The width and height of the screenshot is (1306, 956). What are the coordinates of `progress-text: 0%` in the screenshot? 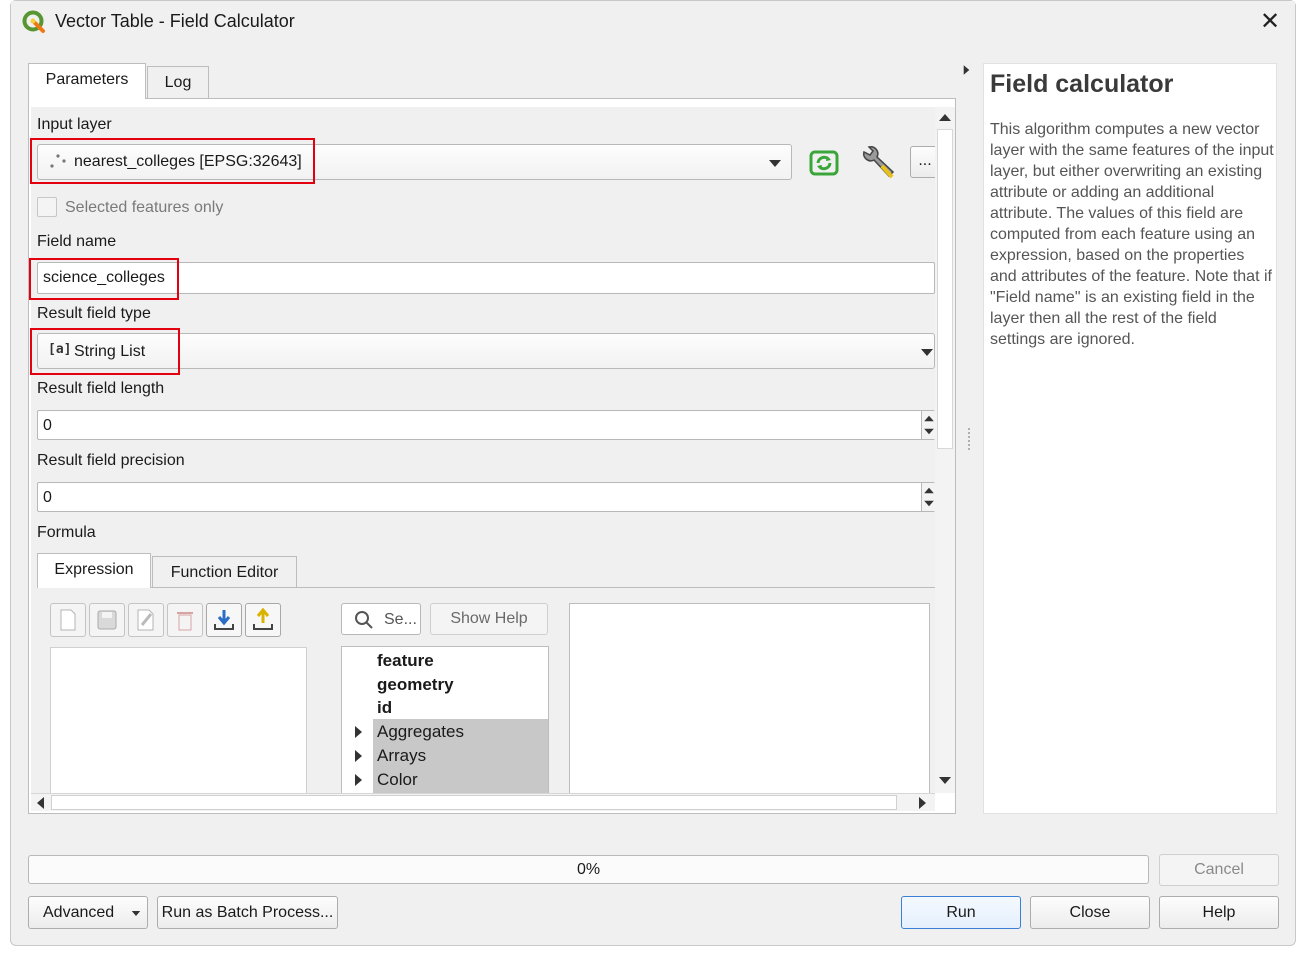 It's located at (588, 869).